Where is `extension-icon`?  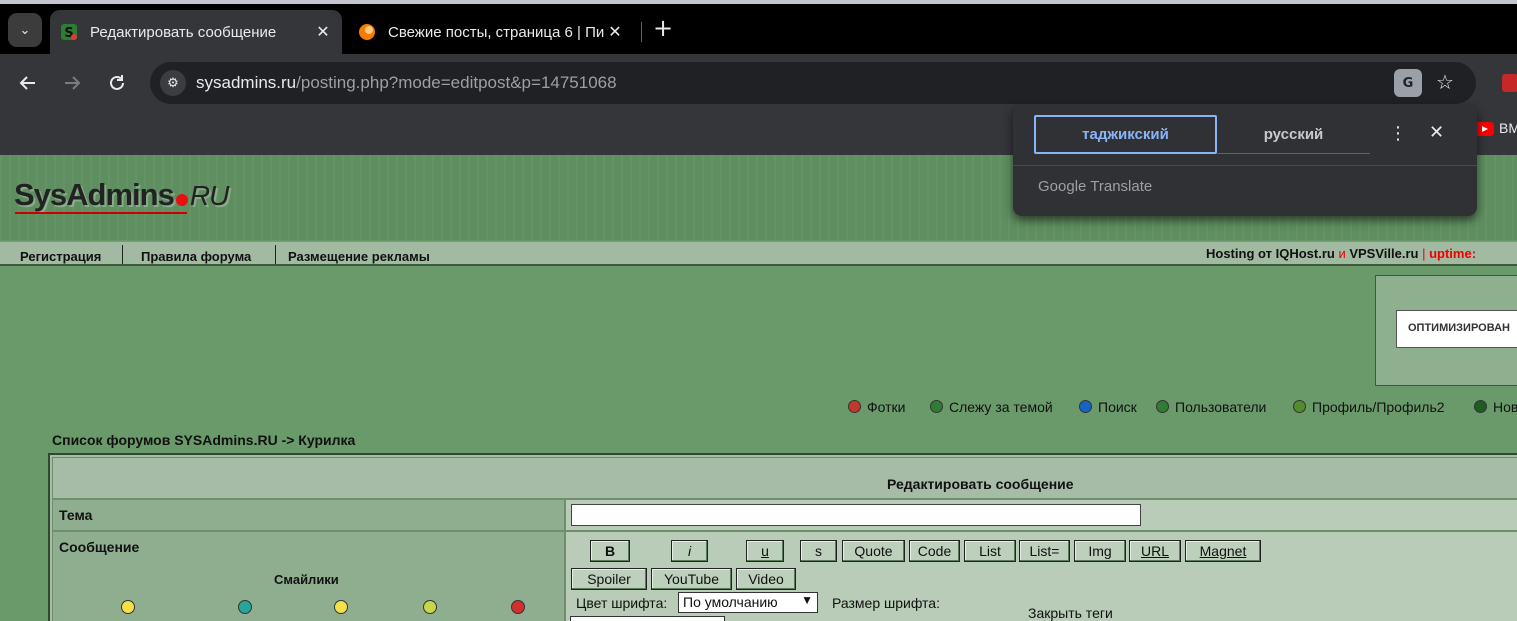
extension-icon is located at coordinates (1509, 83).